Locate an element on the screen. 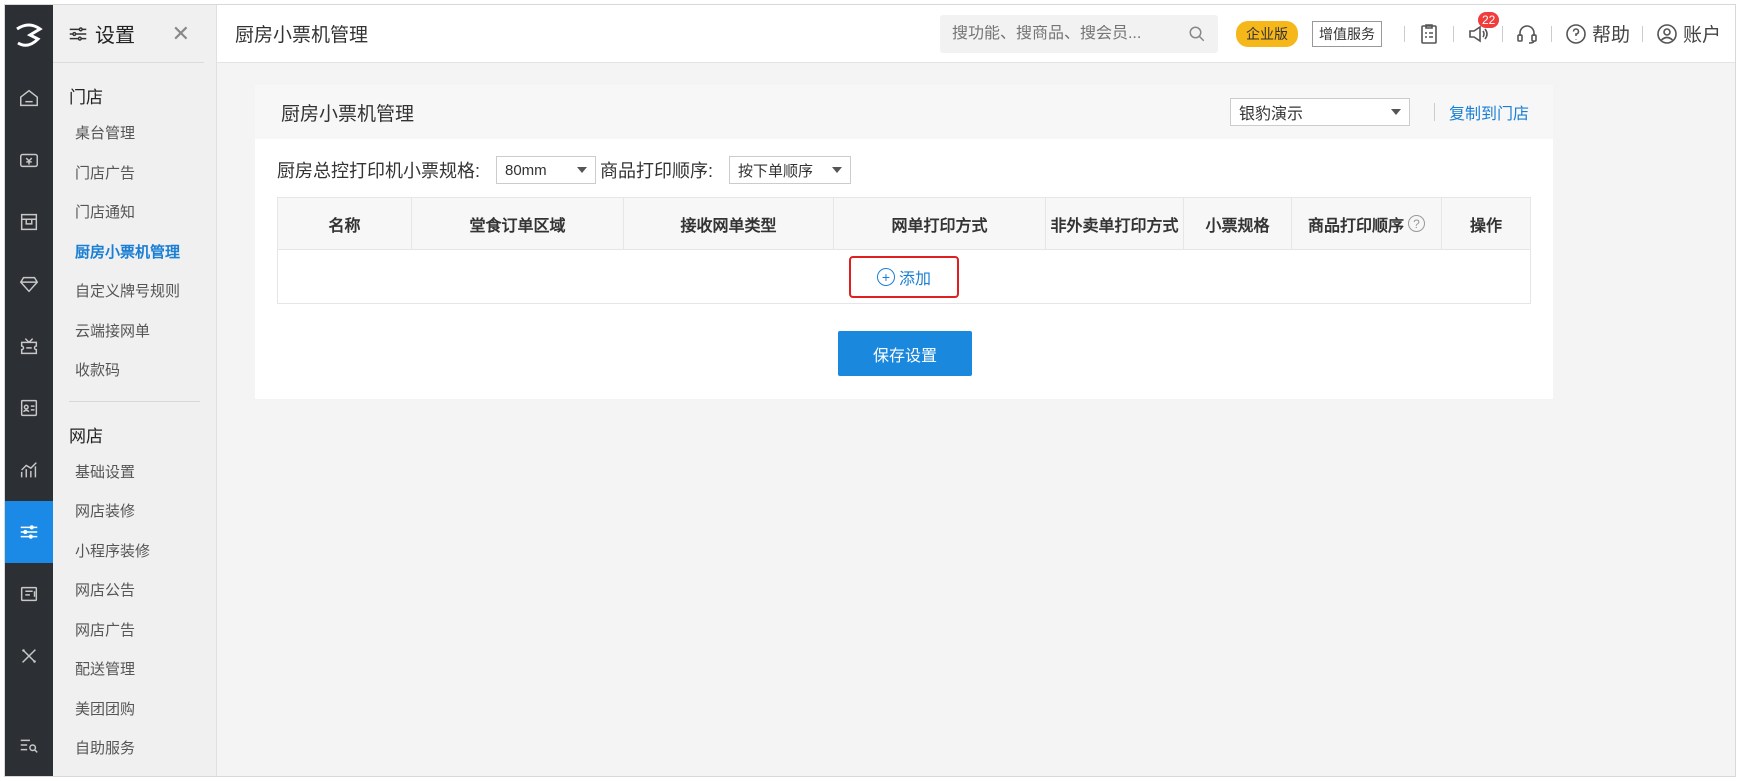 This screenshot has width=1740, height=781. store-select-value: 银豹演示 is located at coordinates (1270, 114).